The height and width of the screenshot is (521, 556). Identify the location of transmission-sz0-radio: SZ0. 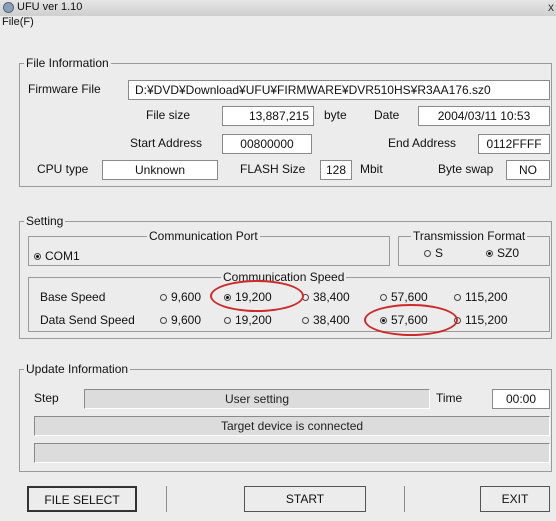
(502, 253).